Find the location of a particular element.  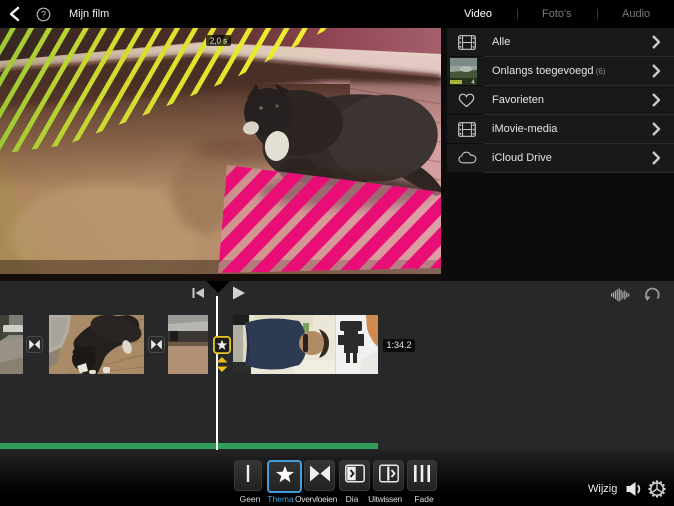

svg-text: 2,0 s is located at coordinates (218, 41).